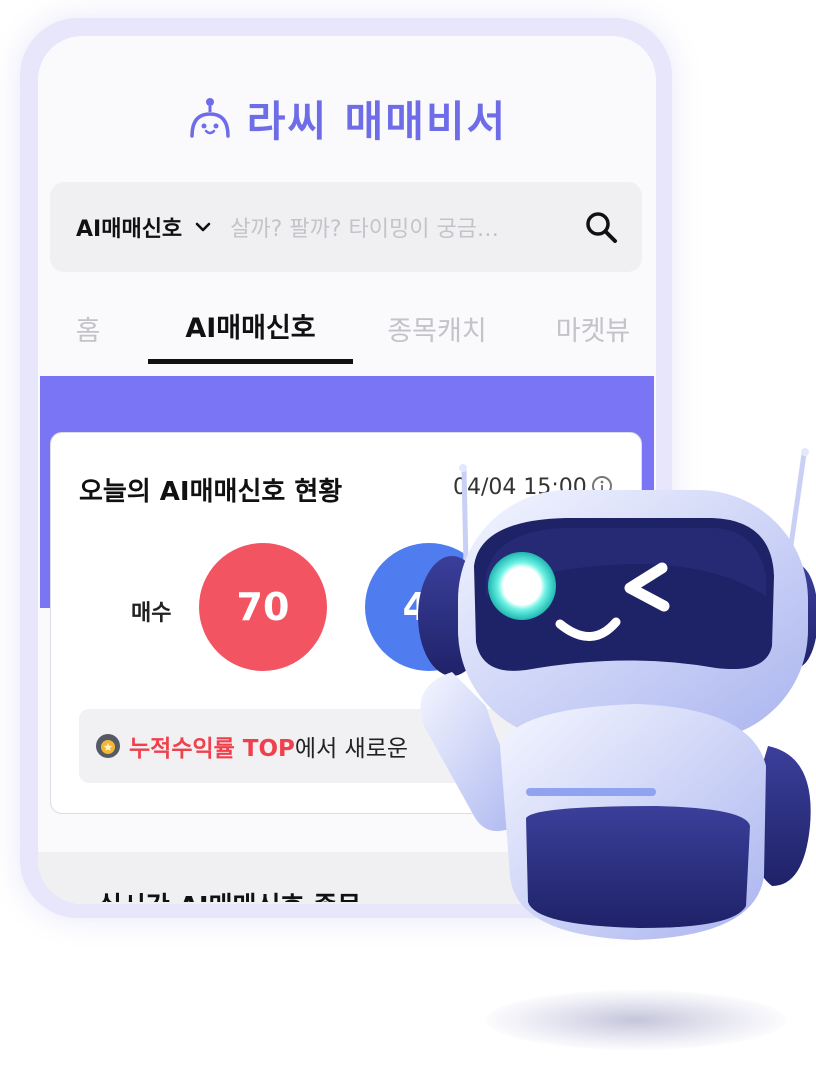  Describe the element at coordinates (108, 746) in the screenshot. I see `medal-icon` at that location.